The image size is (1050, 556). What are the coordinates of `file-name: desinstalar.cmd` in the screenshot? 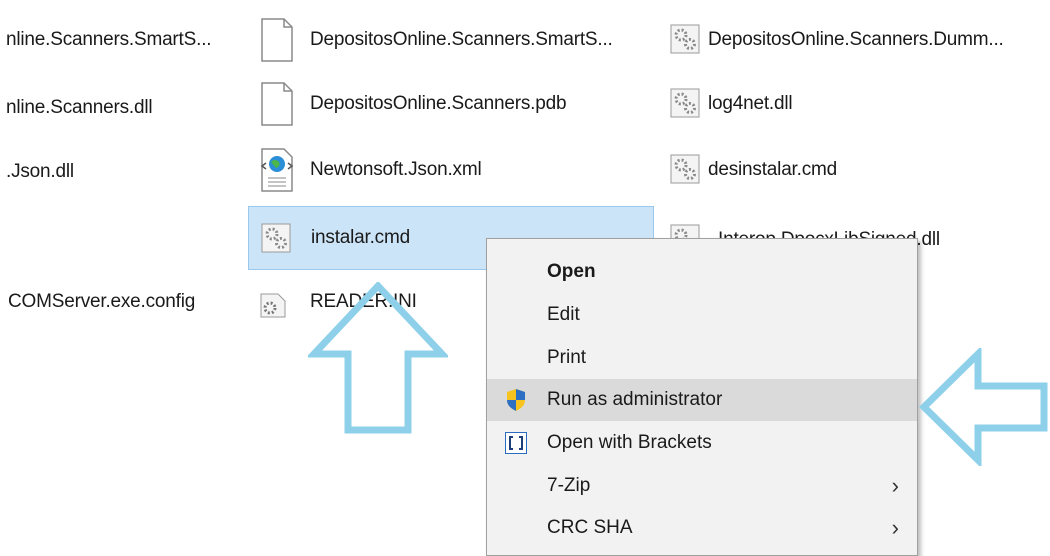 It's located at (773, 169).